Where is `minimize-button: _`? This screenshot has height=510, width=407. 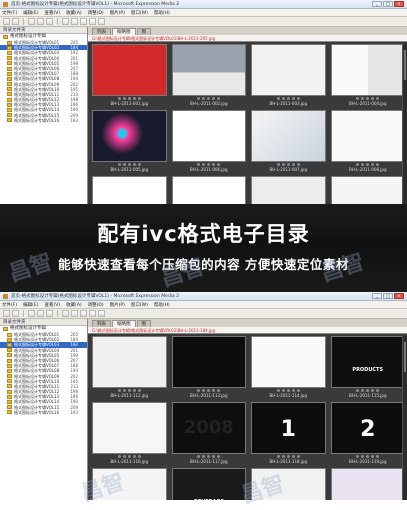
minimize-button: _ is located at coordinates (377, 4).